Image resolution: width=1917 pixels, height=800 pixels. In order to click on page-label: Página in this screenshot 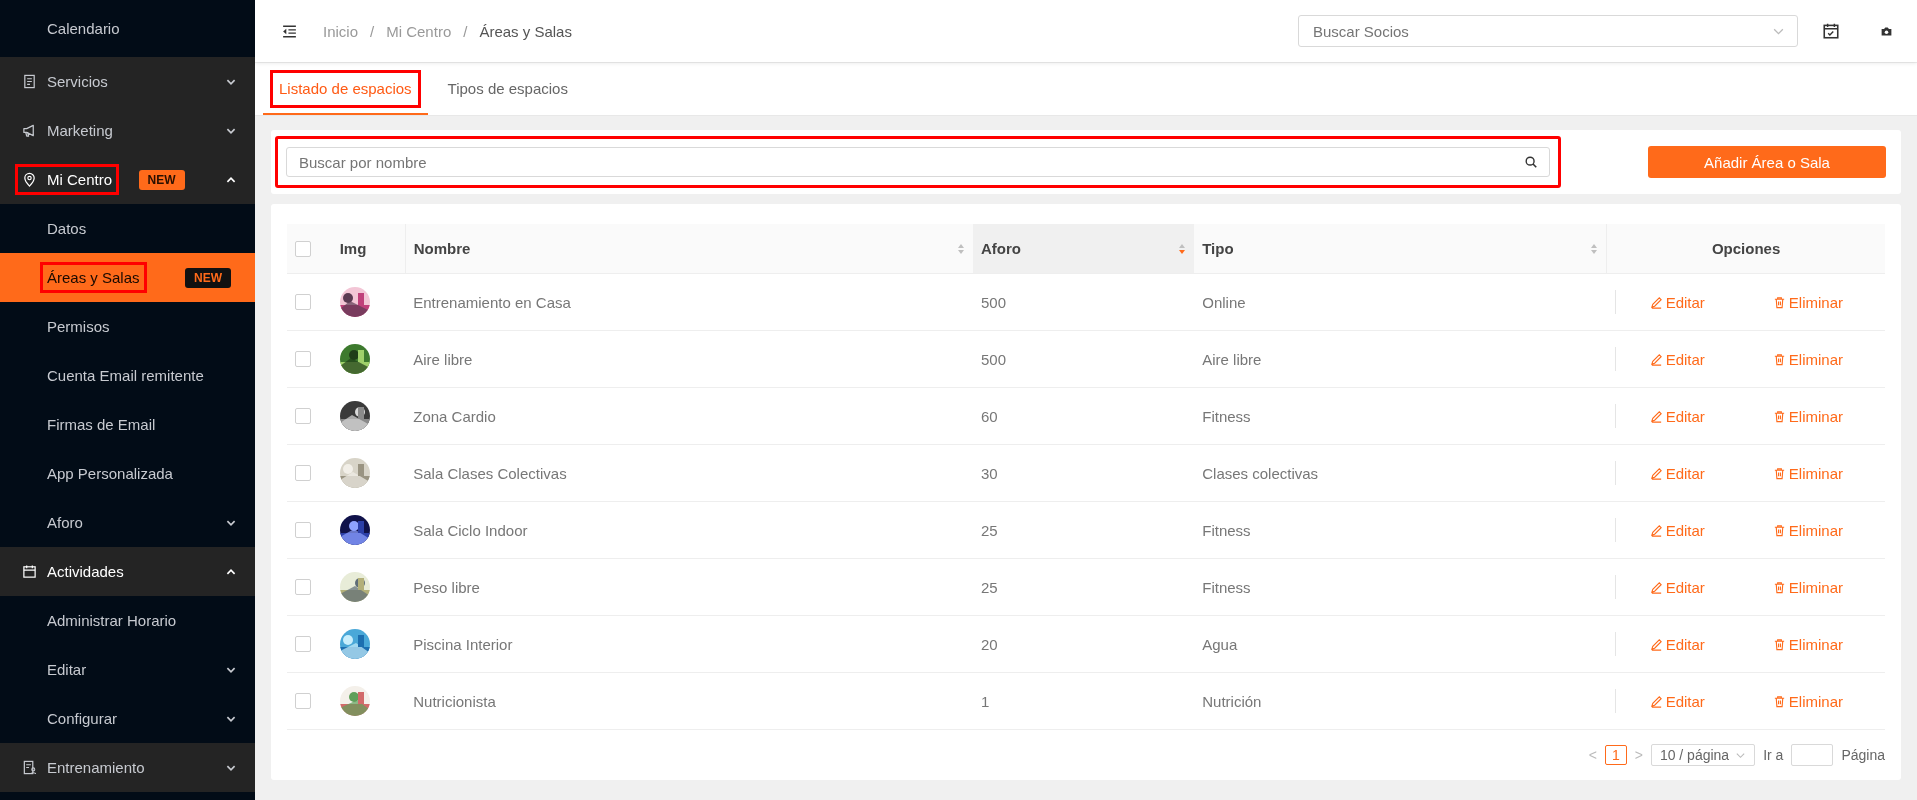, I will do `click(1863, 755)`.